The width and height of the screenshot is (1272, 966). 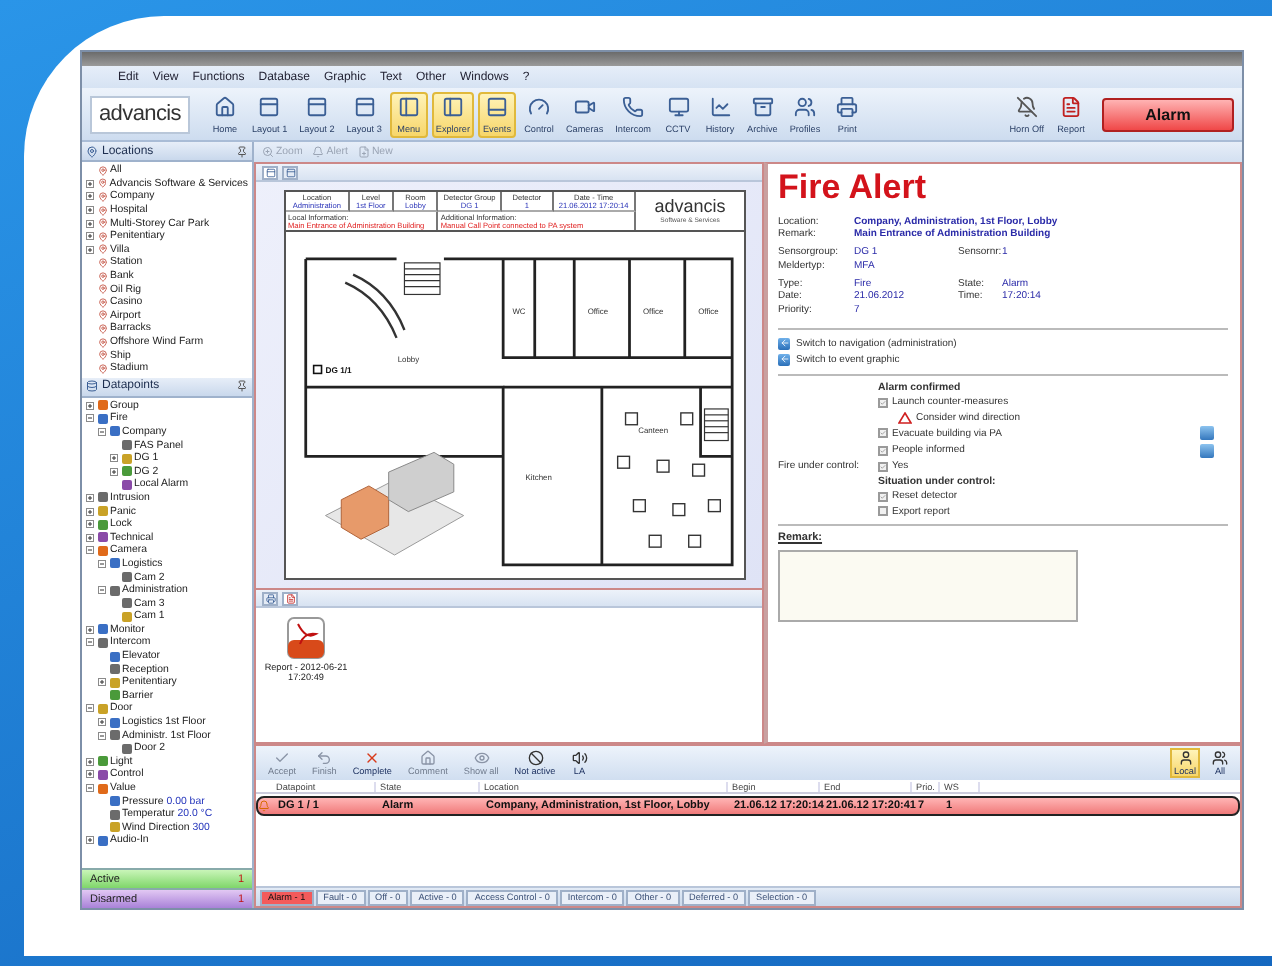 What do you see at coordinates (481, 758) in the screenshot?
I see `eye-icon` at bounding box center [481, 758].